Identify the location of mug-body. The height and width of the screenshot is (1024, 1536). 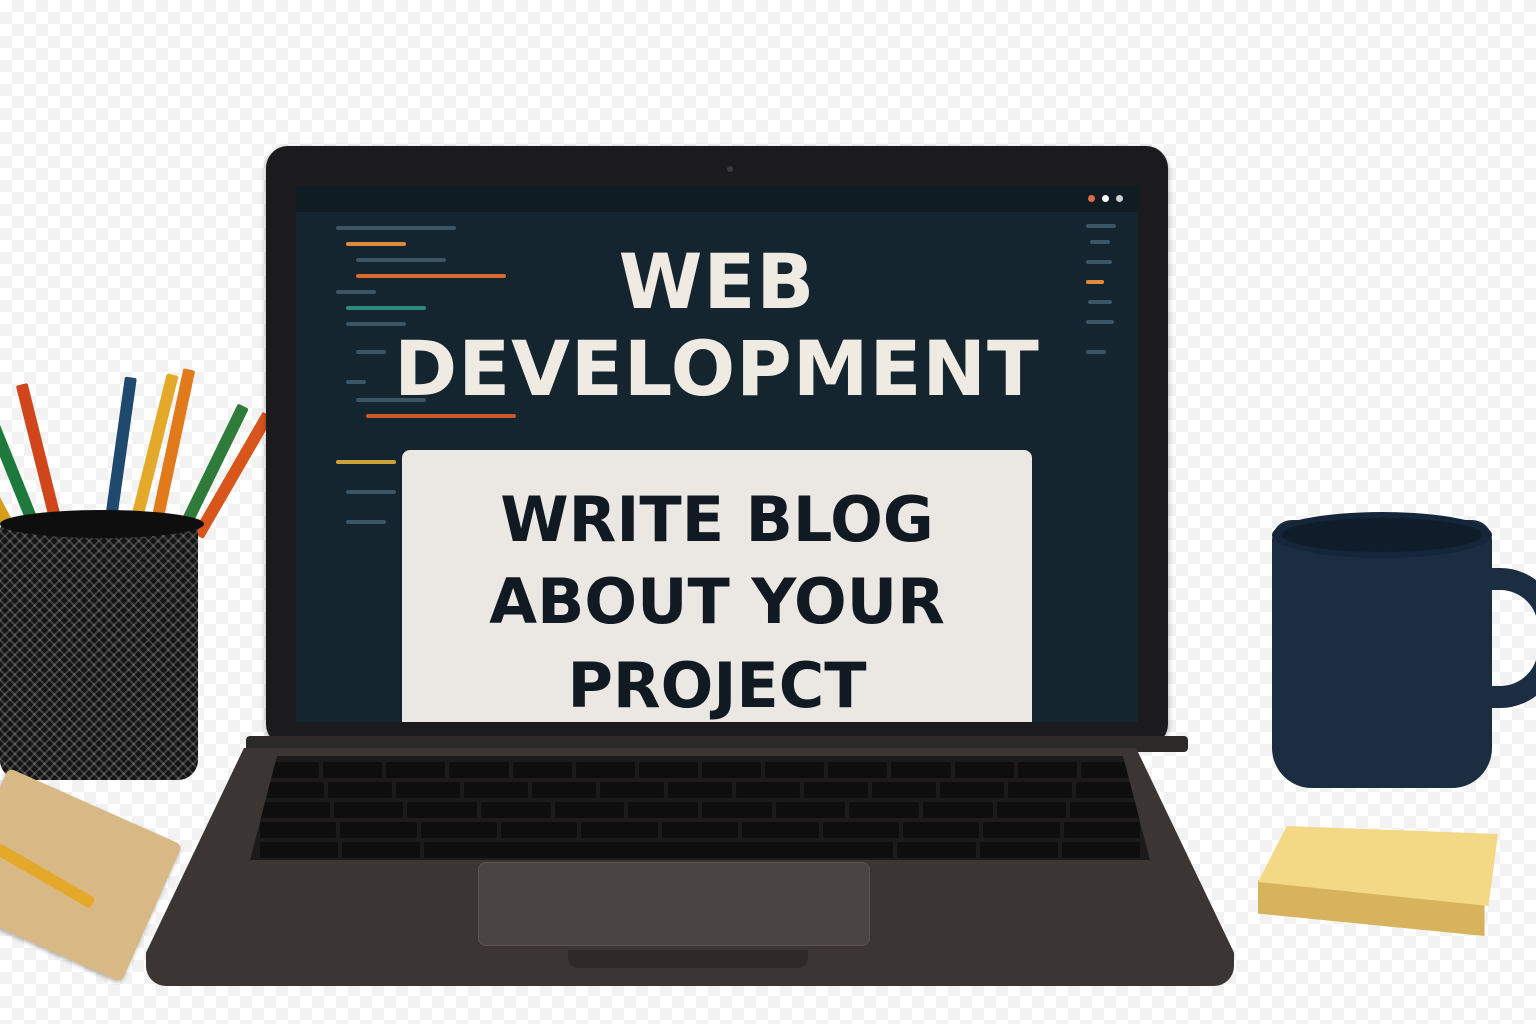
(1382, 654).